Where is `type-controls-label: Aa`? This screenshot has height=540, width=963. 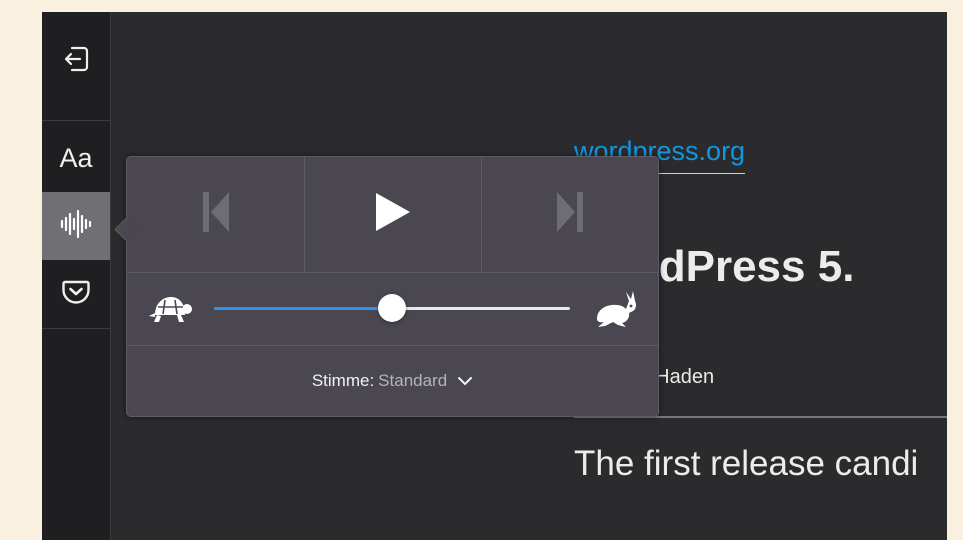 type-controls-label: Aa is located at coordinates (76, 157).